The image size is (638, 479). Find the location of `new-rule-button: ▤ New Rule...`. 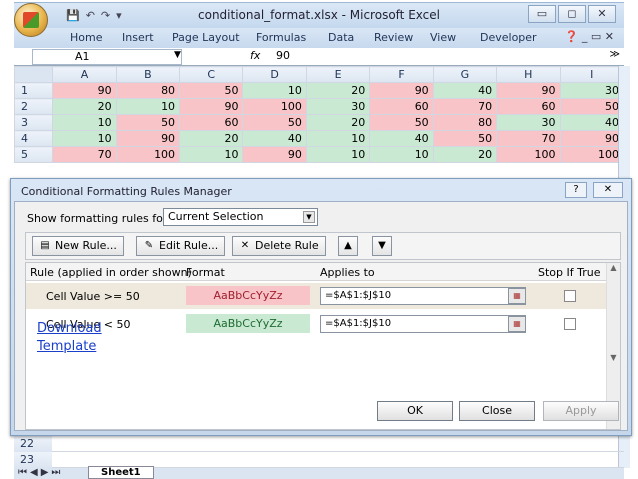

new-rule-button: ▤ New Rule... is located at coordinates (78, 246).